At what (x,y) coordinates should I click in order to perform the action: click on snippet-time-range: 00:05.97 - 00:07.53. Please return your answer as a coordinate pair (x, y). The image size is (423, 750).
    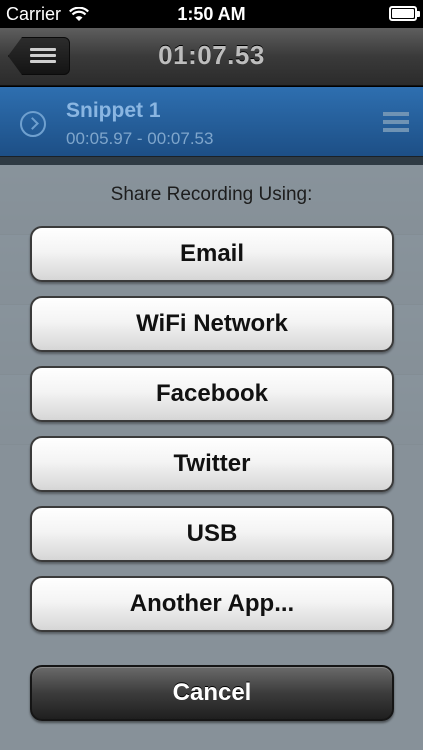
    Looking at the image, I should click on (140, 138).